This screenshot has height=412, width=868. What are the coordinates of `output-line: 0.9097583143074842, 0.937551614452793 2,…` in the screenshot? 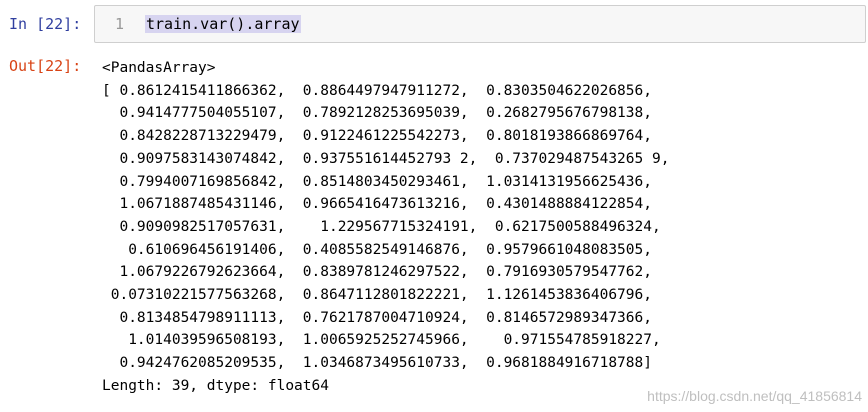 It's located at (386, 158).